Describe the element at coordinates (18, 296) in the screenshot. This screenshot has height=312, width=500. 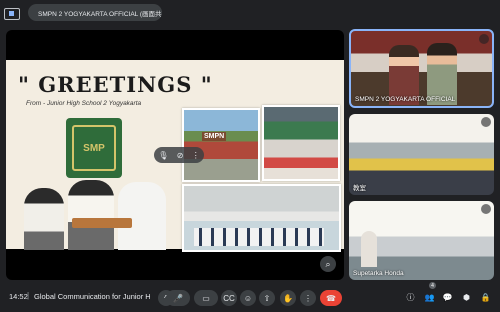
I see `clock: 14:52` at that location.